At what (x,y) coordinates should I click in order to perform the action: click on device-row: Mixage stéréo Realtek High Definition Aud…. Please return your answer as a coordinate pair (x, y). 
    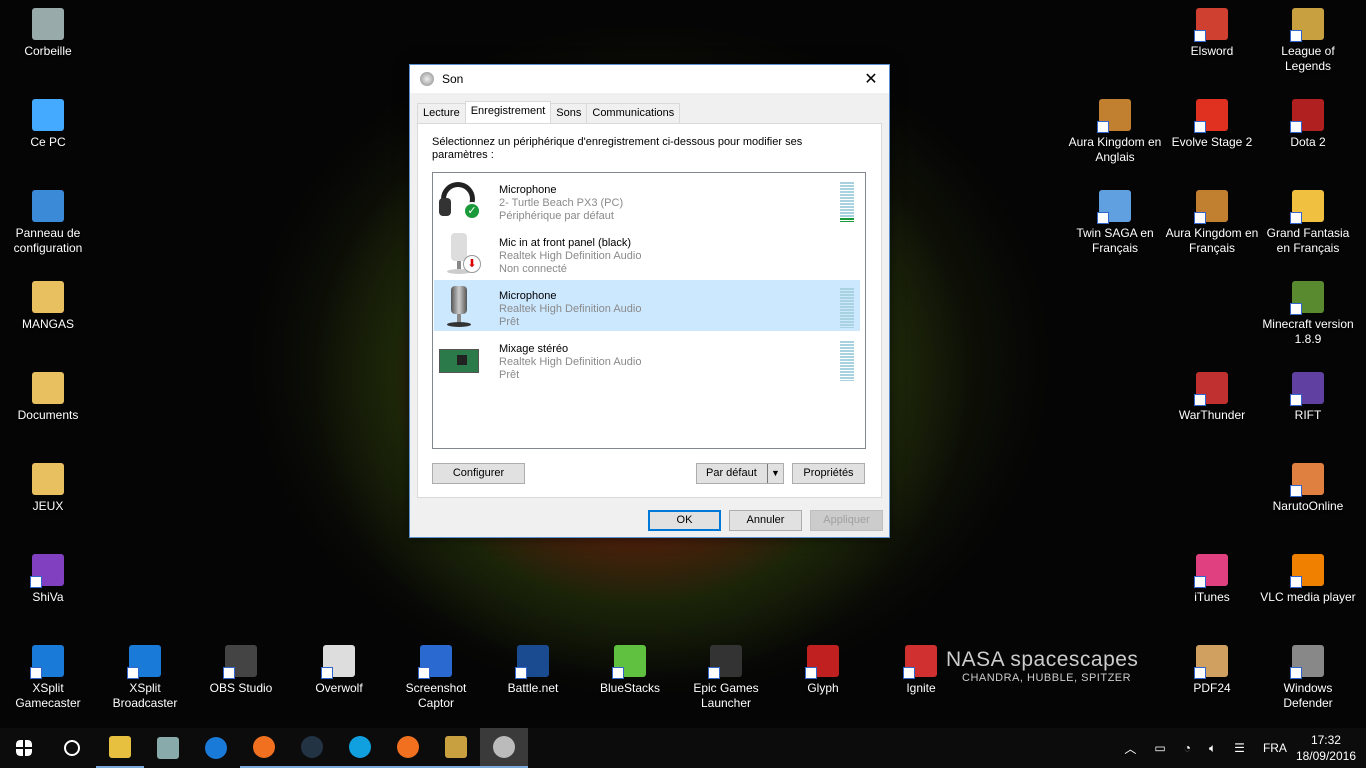
    Looking at the image, I should click on (647, 358).